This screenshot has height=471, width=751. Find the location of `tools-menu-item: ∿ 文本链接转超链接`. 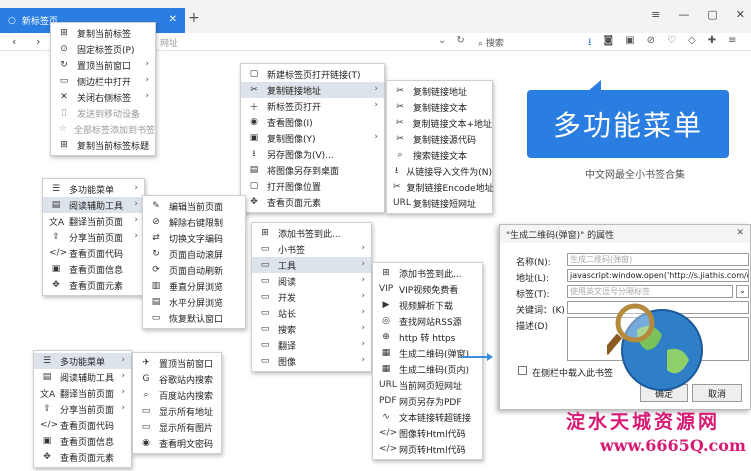

tools-menu-item: ∿ 文本链接转超链接 is located at coordinates (427, 417).